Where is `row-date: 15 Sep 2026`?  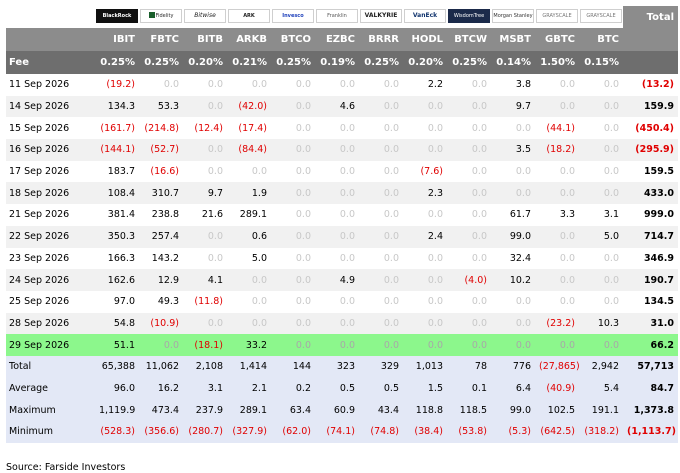
row-date: 15 Sep 2026 is located at coordinates (39, 128).